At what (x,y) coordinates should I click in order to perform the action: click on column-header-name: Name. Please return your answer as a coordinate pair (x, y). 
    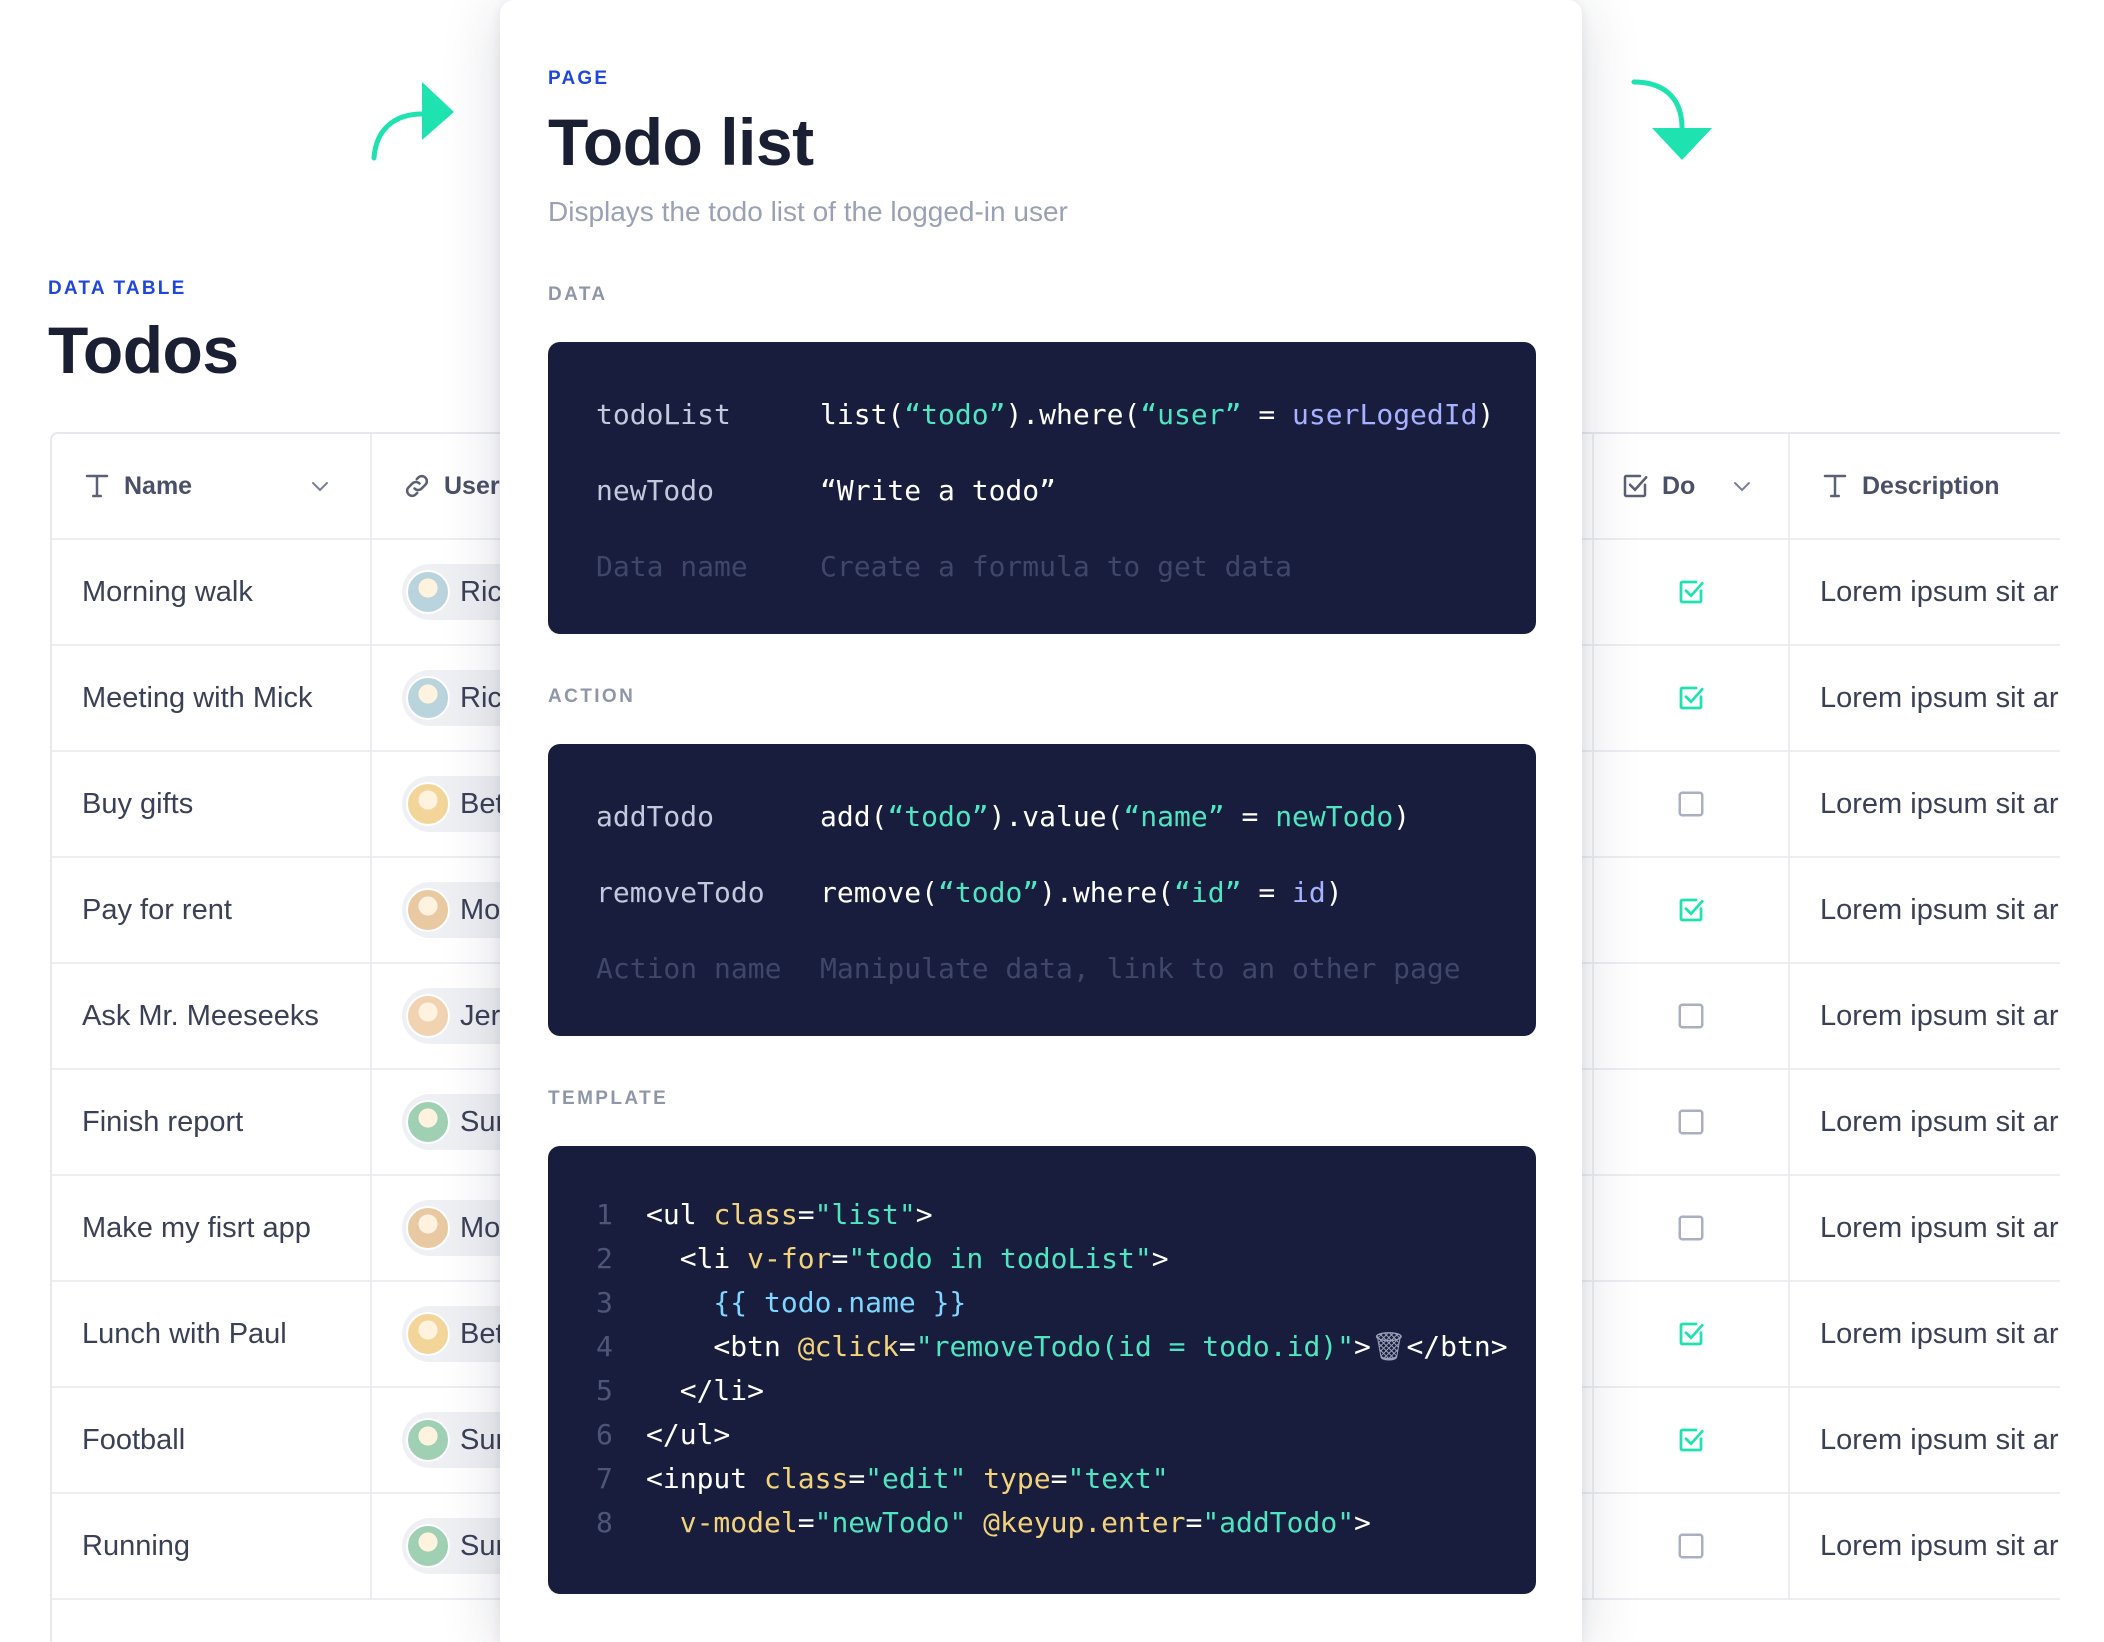
    Looking at the image, I should click on (212, 486).